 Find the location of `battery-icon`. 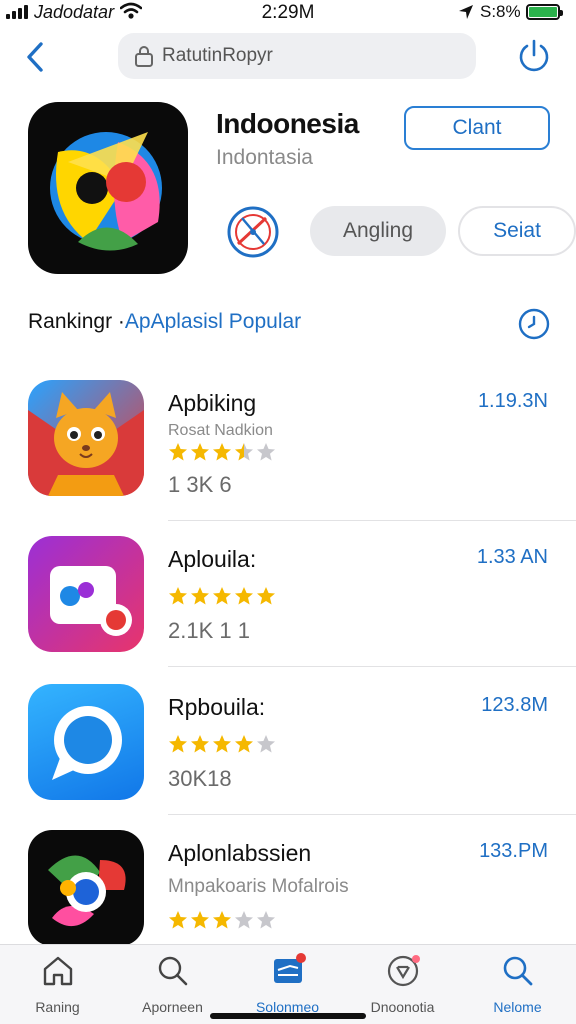

battery-icon is located at coordinates (544, 12).